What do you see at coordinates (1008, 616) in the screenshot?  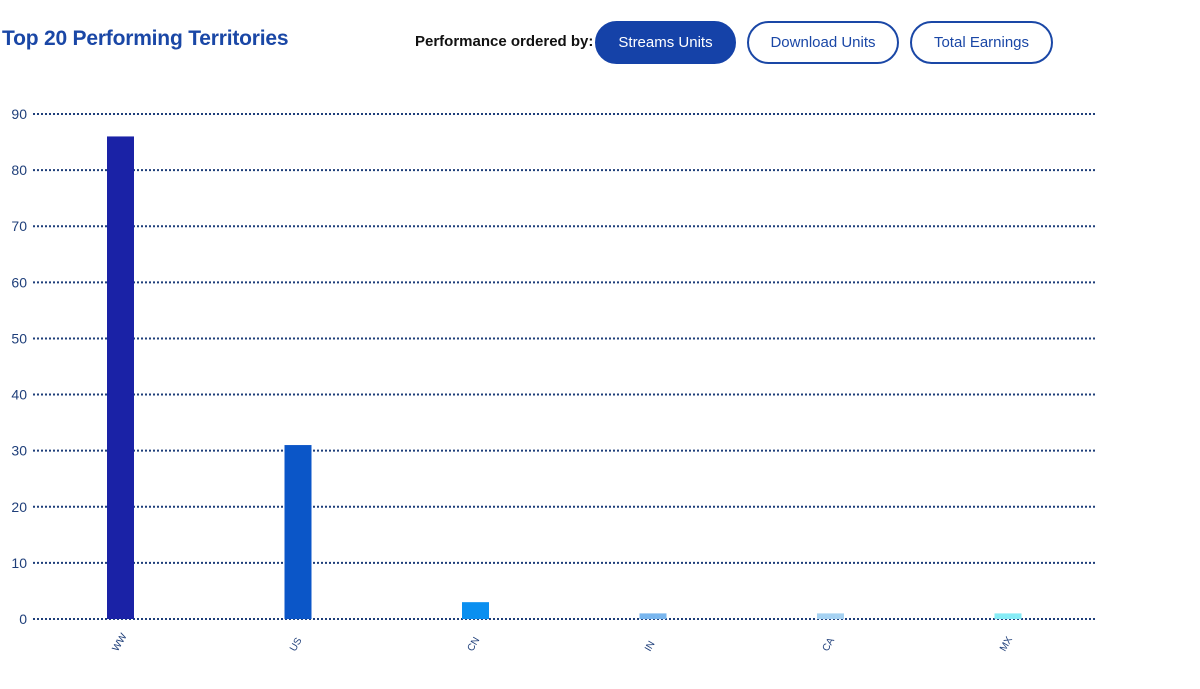 I see `bar-mx` at bounding box center [1008, 616].